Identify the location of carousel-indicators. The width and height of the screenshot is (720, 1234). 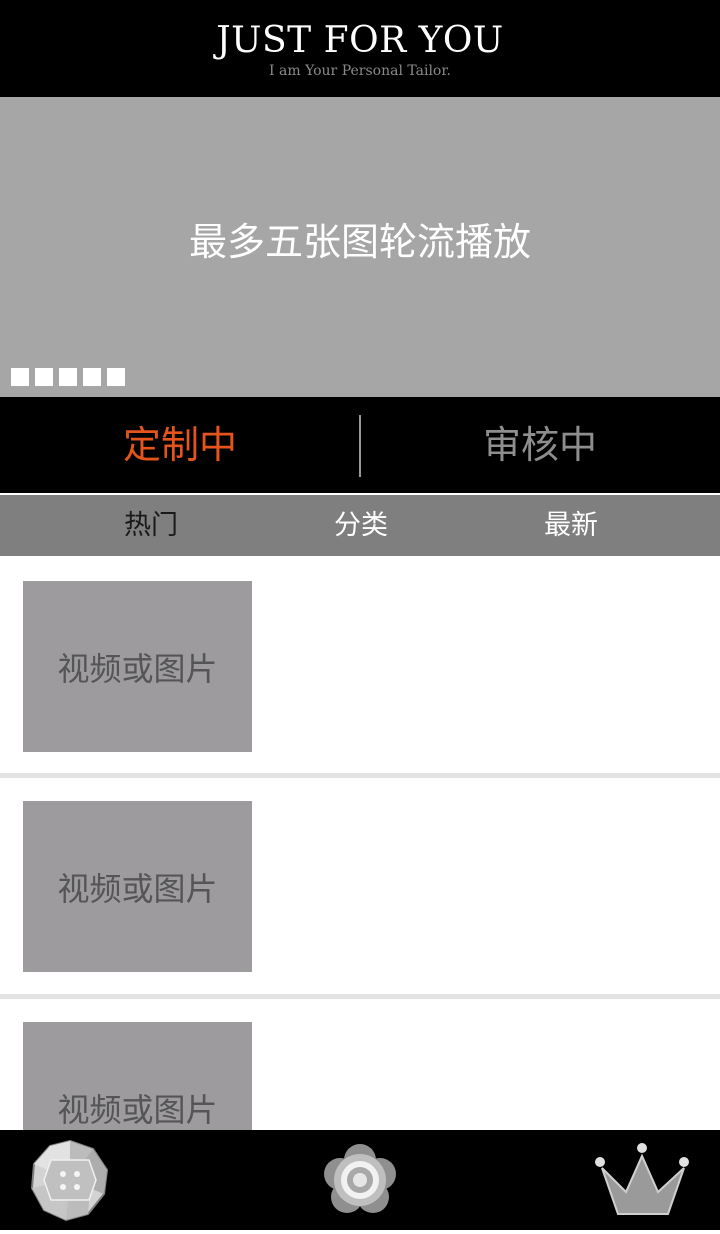
(68, 377).